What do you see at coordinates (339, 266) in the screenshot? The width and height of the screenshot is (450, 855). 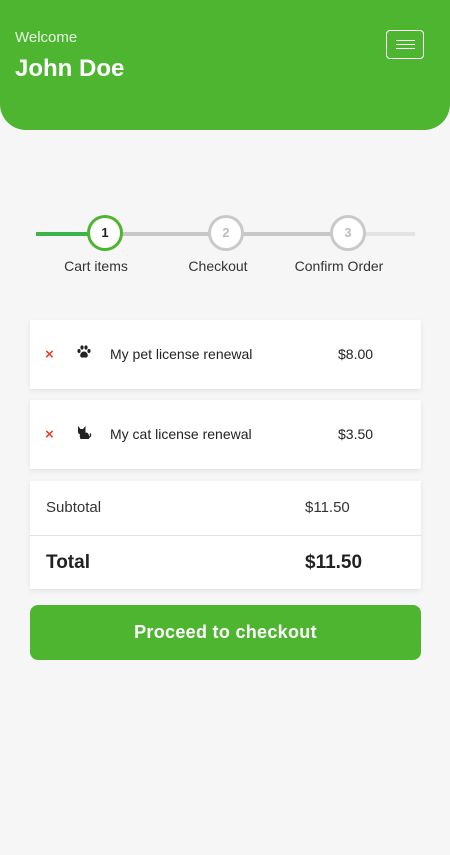 I see `step-confirm-order-label: Confirm Order` at bounding box center [339, 266].